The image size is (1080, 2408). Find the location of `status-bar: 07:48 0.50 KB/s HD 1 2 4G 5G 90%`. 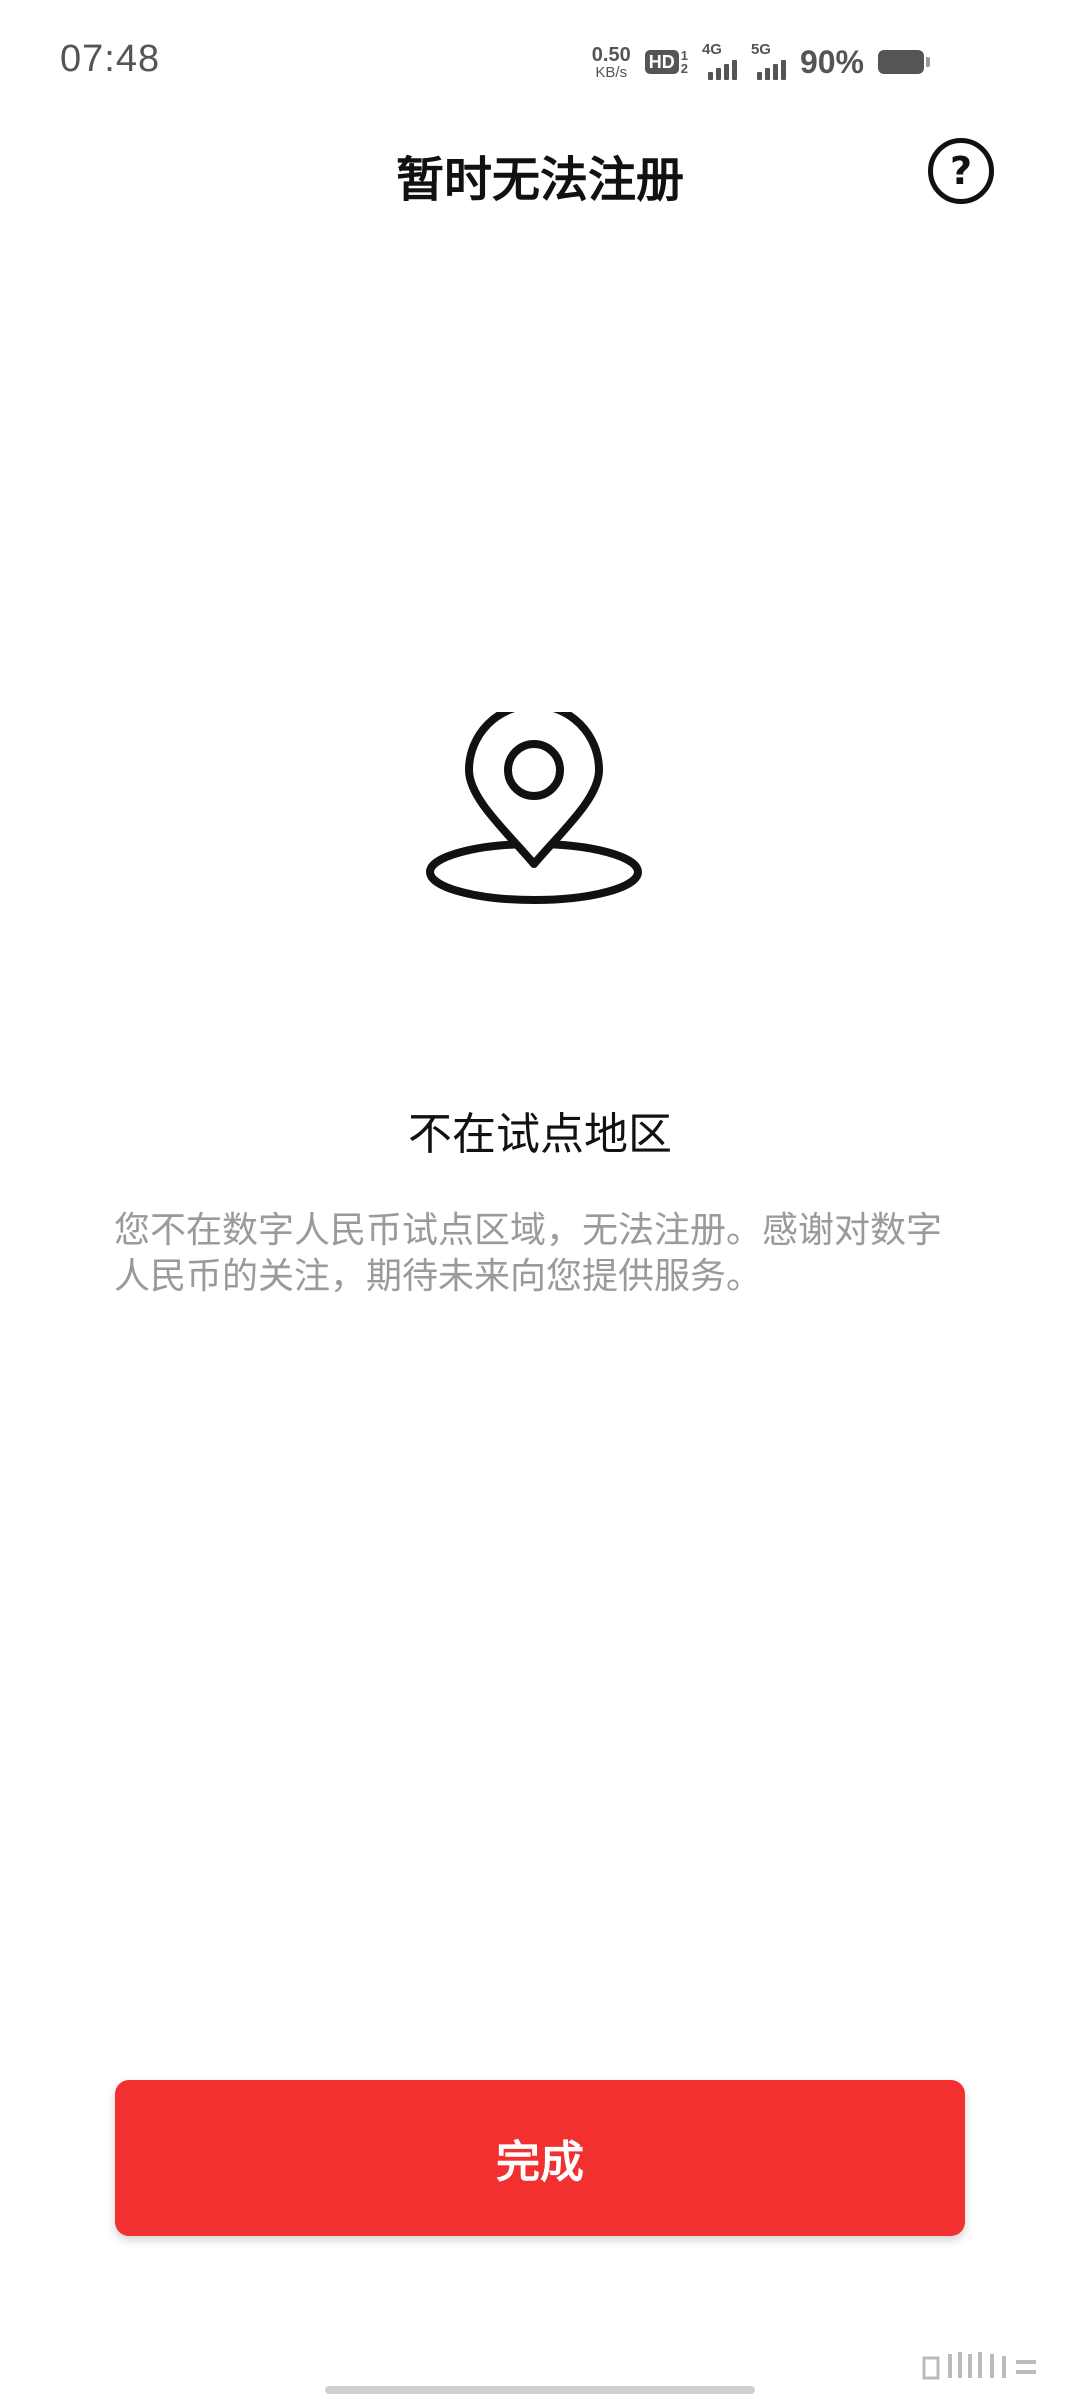

status-bar: 07:48 0.50 KB/s HD 1 2 4G 5G 90% is located at coordinates (540, 60).